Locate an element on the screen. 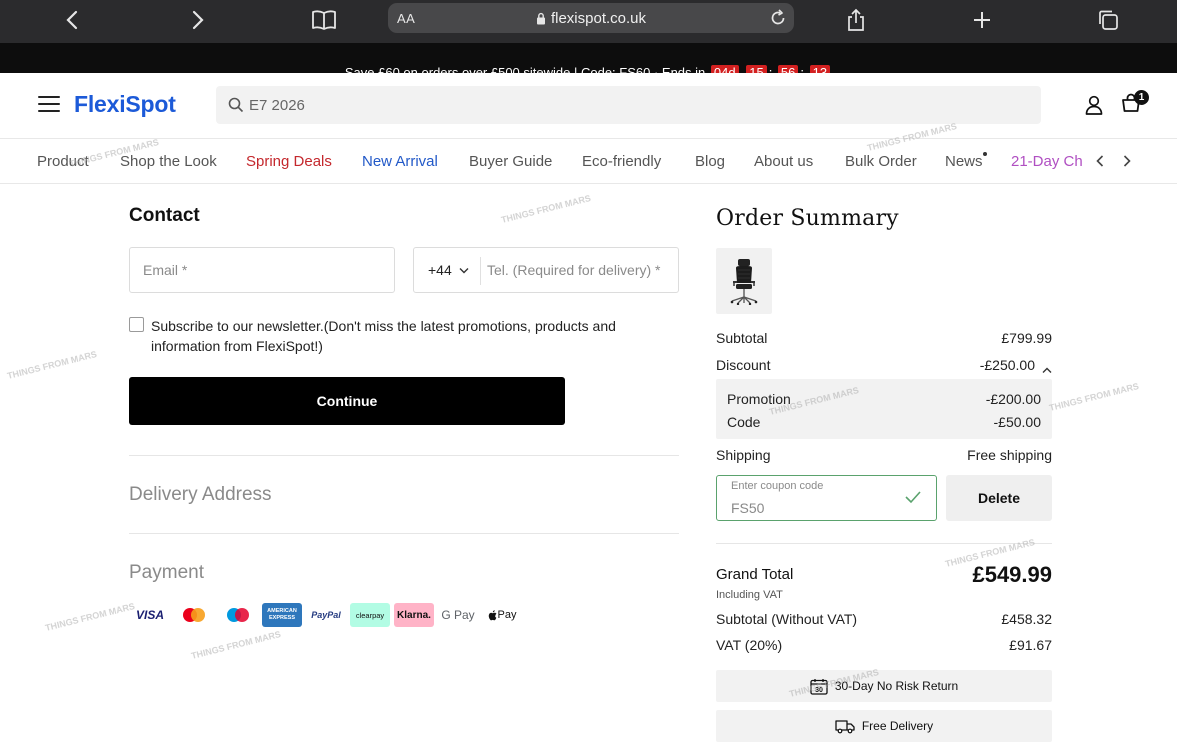 Image resolution: width=1177 pixels, height=742 pixels. visa-logo: VISA is located at coordinates (149, 615).